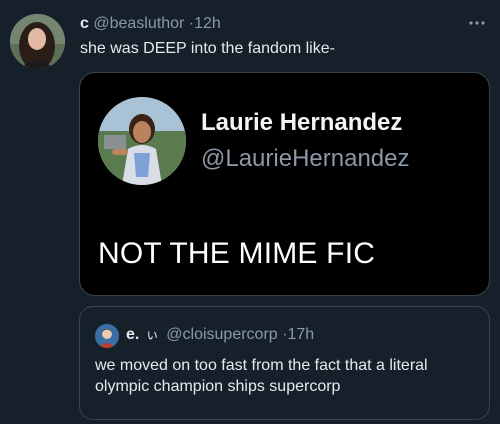  What do you see at coordinates (237, 253) in the screenshot?
I see `media-text: NOT THE MIME FIC` at bounding box center [237, 253].